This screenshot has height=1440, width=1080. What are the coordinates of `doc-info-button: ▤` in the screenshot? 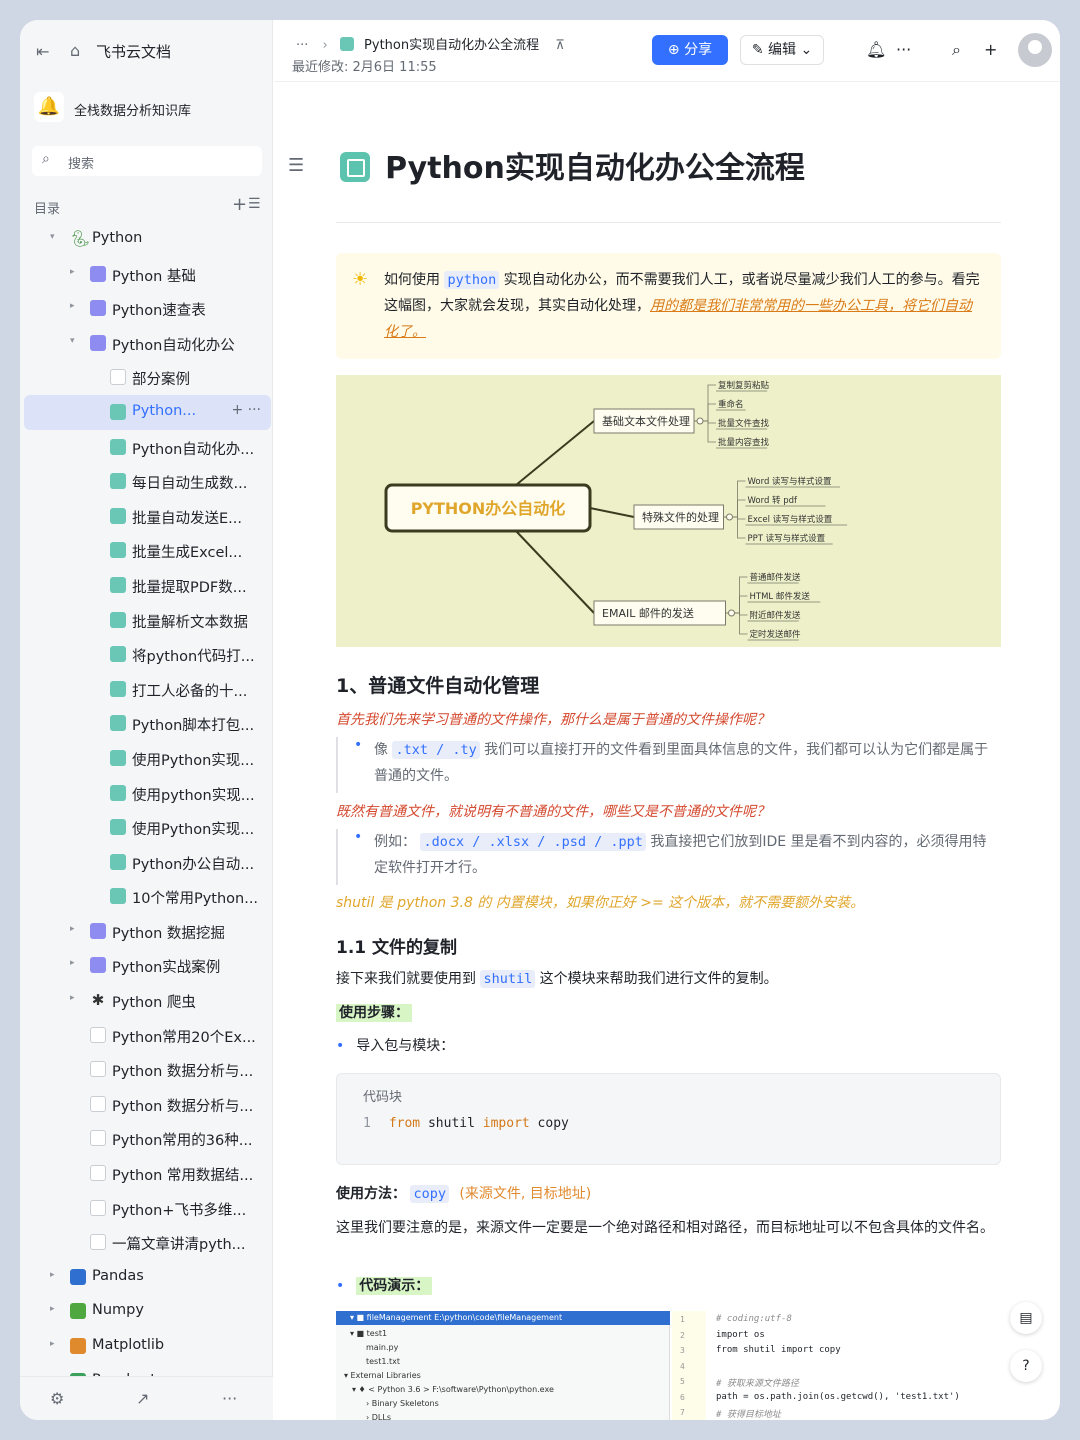 It's located at (1026, 1318).